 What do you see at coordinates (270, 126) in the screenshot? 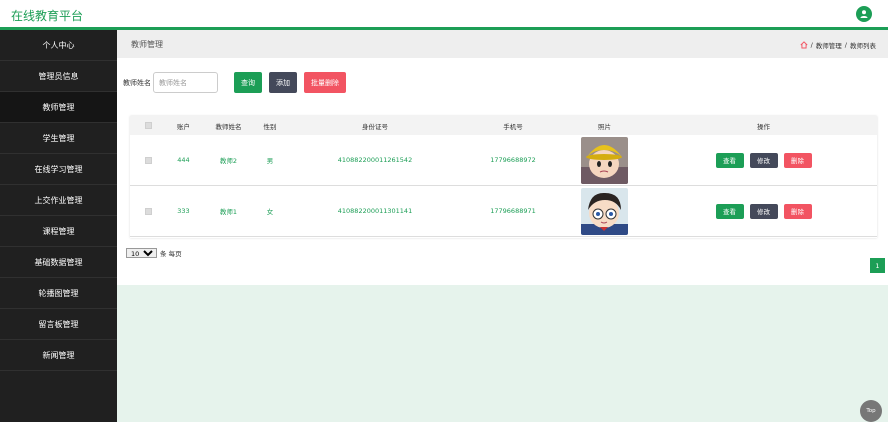
I see `header-gender: 性别` at bounding box center [270, 126].